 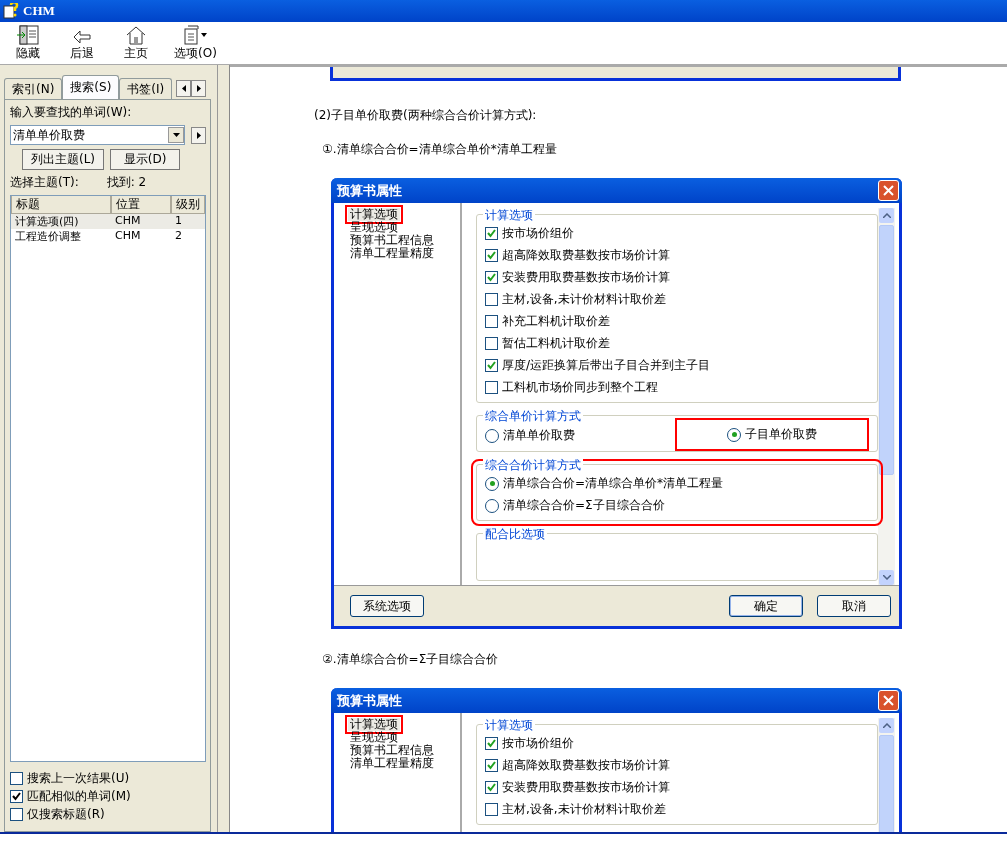 What do you see at coordinates (584, 505) in the screenshot?
I see `radio-label: 清单综合合价=Σ子目综合合价` at bounding box center [584, 505].